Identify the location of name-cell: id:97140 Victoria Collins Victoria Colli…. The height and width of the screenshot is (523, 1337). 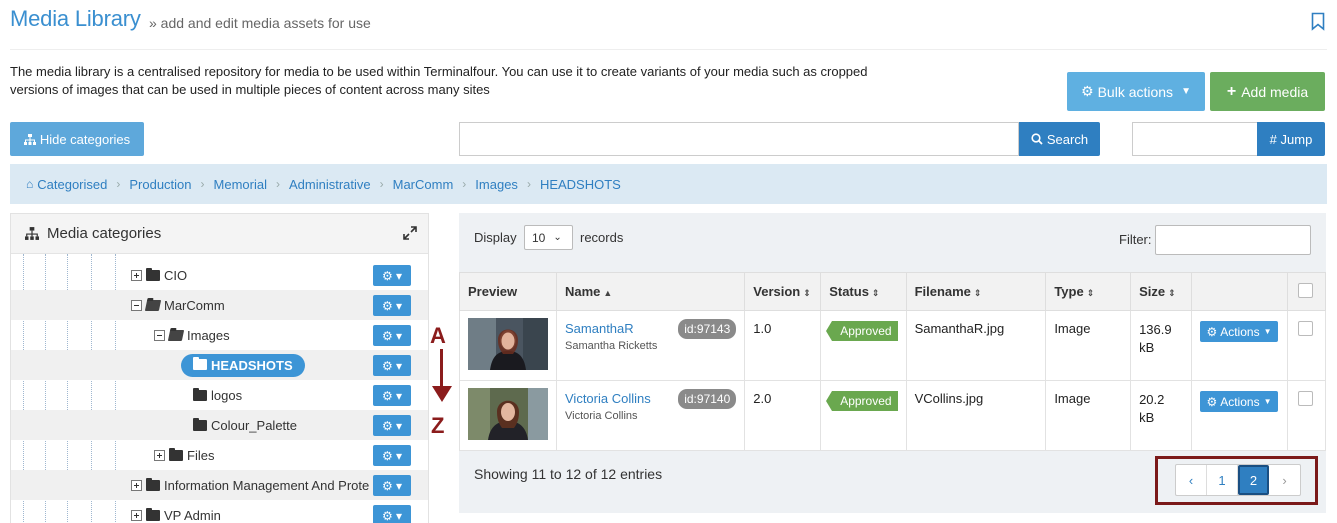
(650, 415).